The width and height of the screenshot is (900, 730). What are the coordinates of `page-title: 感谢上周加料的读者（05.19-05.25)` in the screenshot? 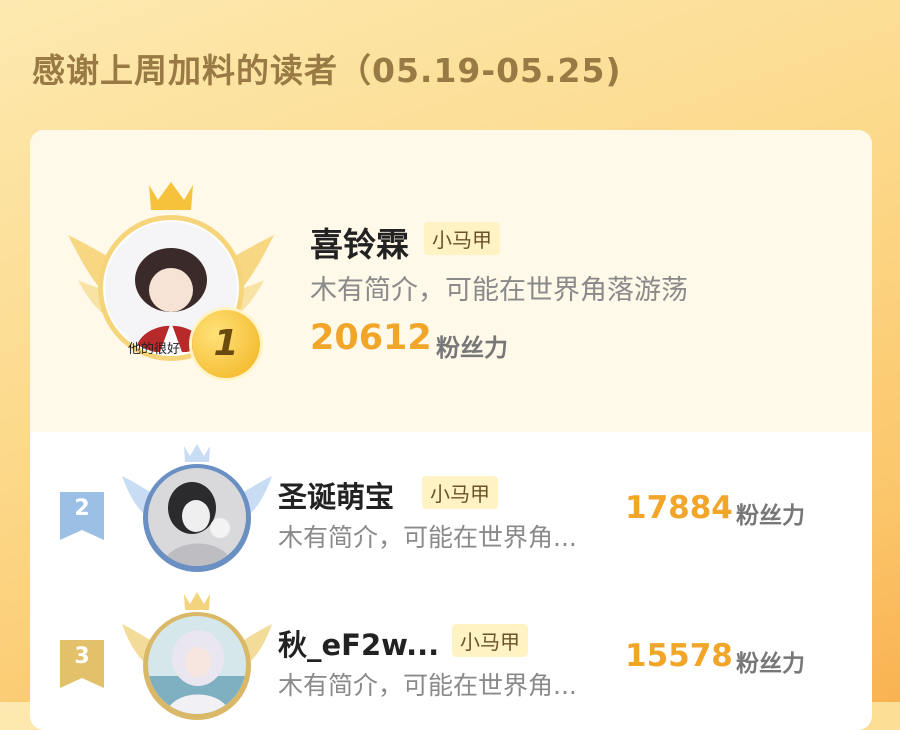 It's located at (327, 70).